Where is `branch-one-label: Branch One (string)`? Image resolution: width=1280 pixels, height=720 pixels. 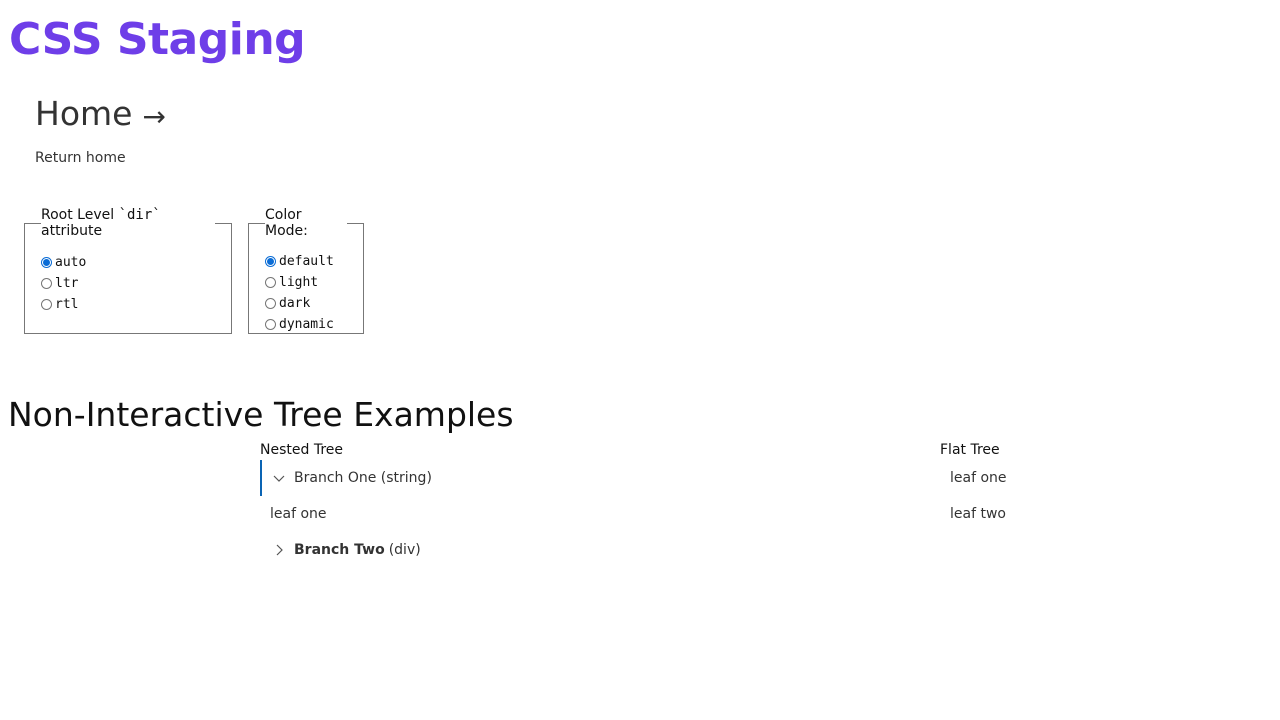
branch-one-label: Branch One (string) is located at coordinates (363, 478).